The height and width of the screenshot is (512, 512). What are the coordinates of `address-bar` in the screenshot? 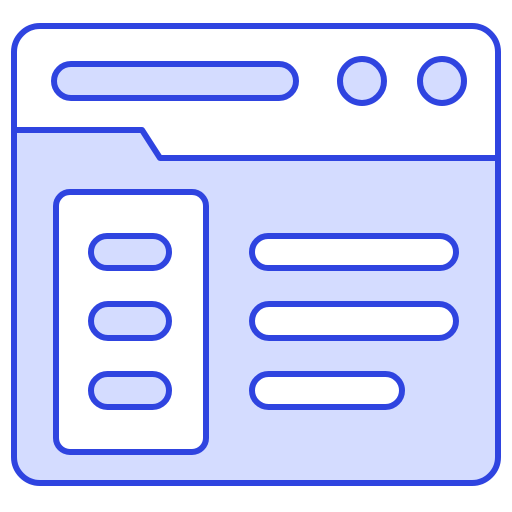 It's located at (175, 81).